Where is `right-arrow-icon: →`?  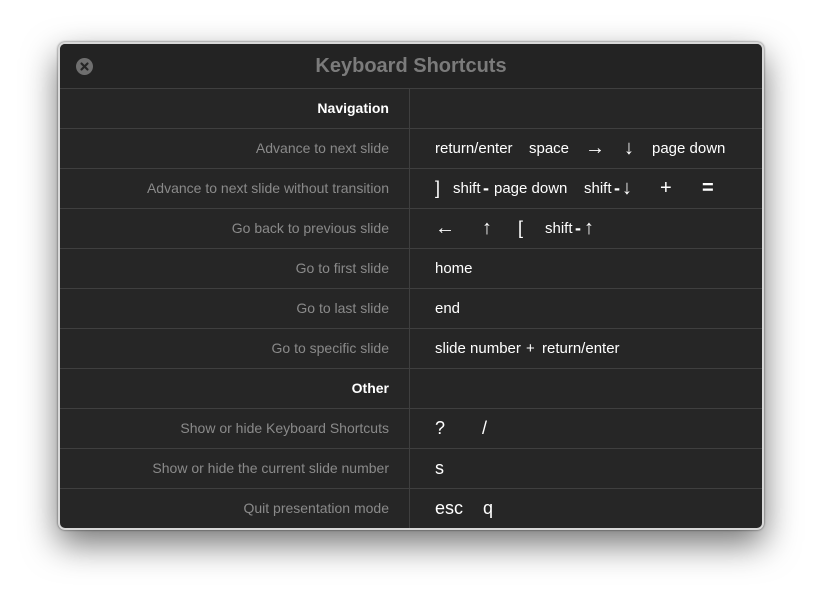 right-arrow-icon: → is located at coordinates (595, 148).